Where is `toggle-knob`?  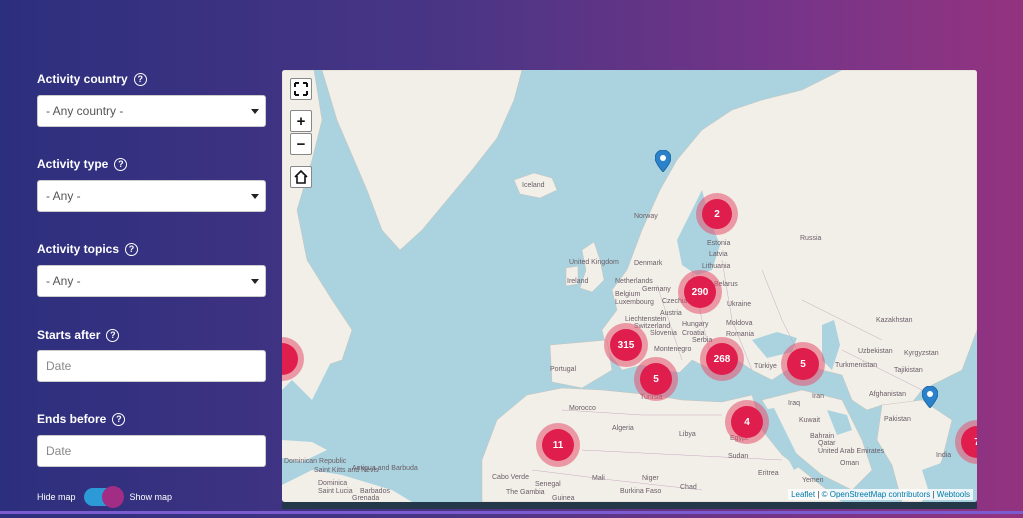
toggle-knob is located at coordinates (112, 497).